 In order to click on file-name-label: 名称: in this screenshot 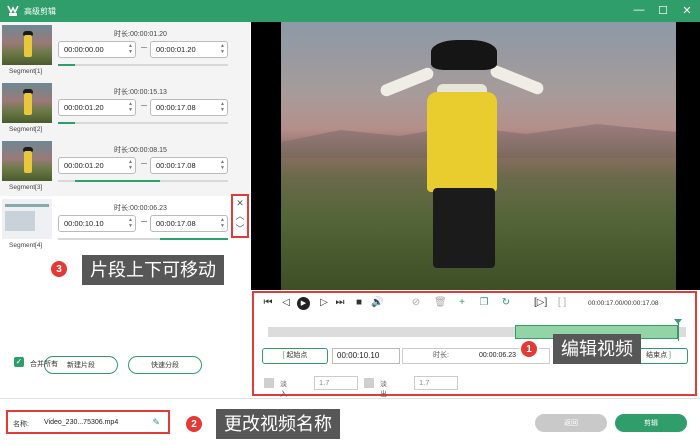, I will do `click(21, 424)`.